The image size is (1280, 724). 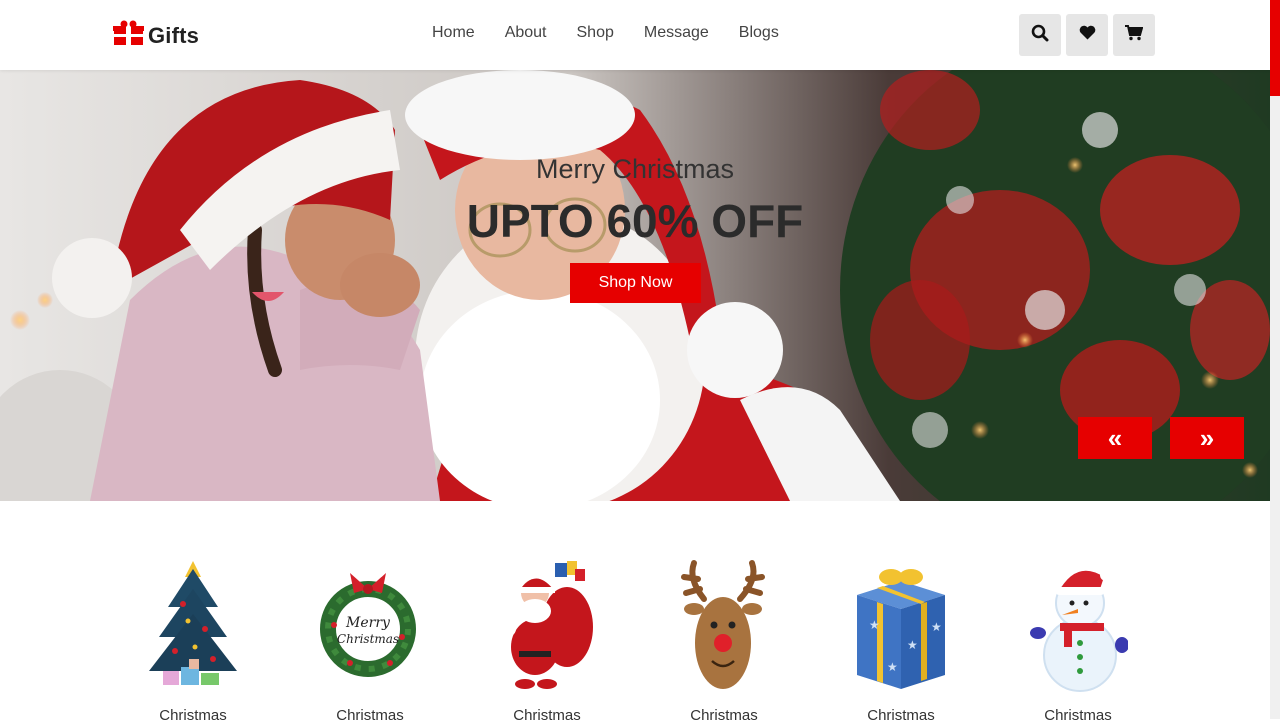 What do you see at coordinates (635, 221) in the screenshot?
I see `hero-title: UPTO 60% OFF` at bounding box center [635, 221].